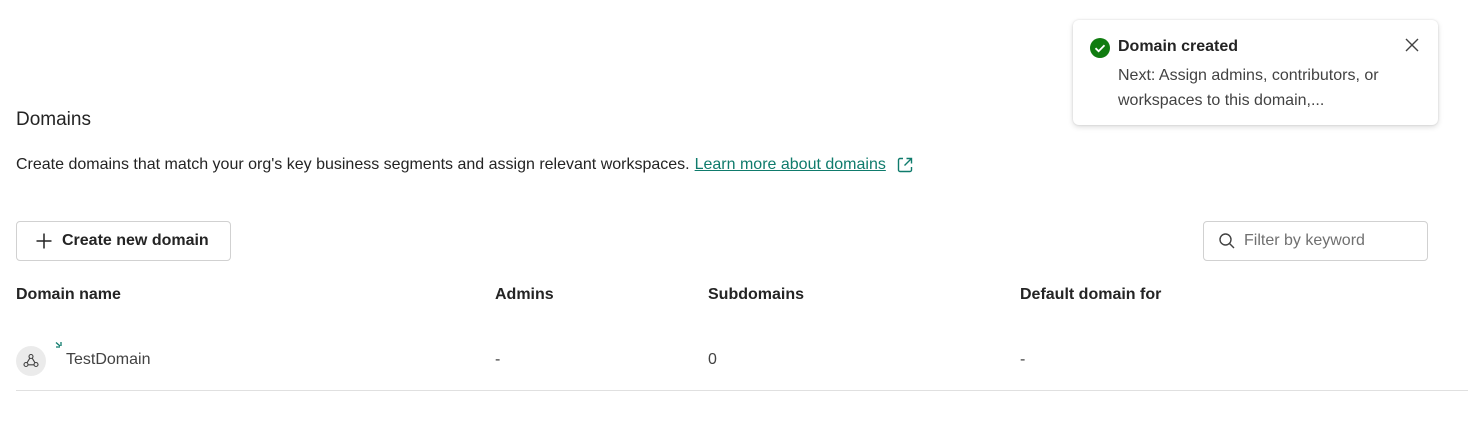  Describe the element at coordinates (31, 361) in the screenshot. I see `domain-icon` at that location.